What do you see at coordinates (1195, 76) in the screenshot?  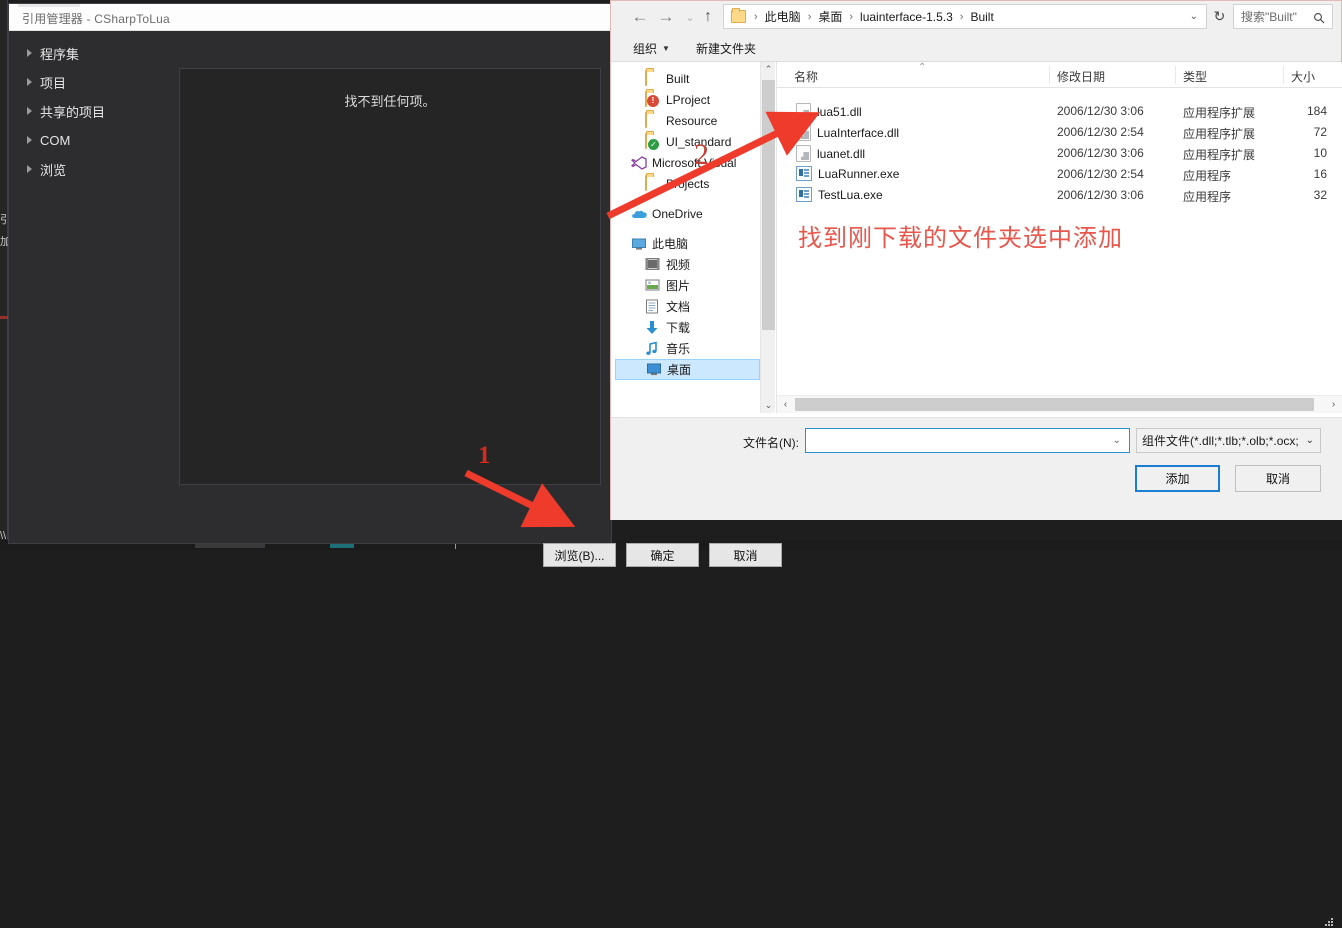 I see `column-header-type: 类型` at bounding box center [1195, 76].